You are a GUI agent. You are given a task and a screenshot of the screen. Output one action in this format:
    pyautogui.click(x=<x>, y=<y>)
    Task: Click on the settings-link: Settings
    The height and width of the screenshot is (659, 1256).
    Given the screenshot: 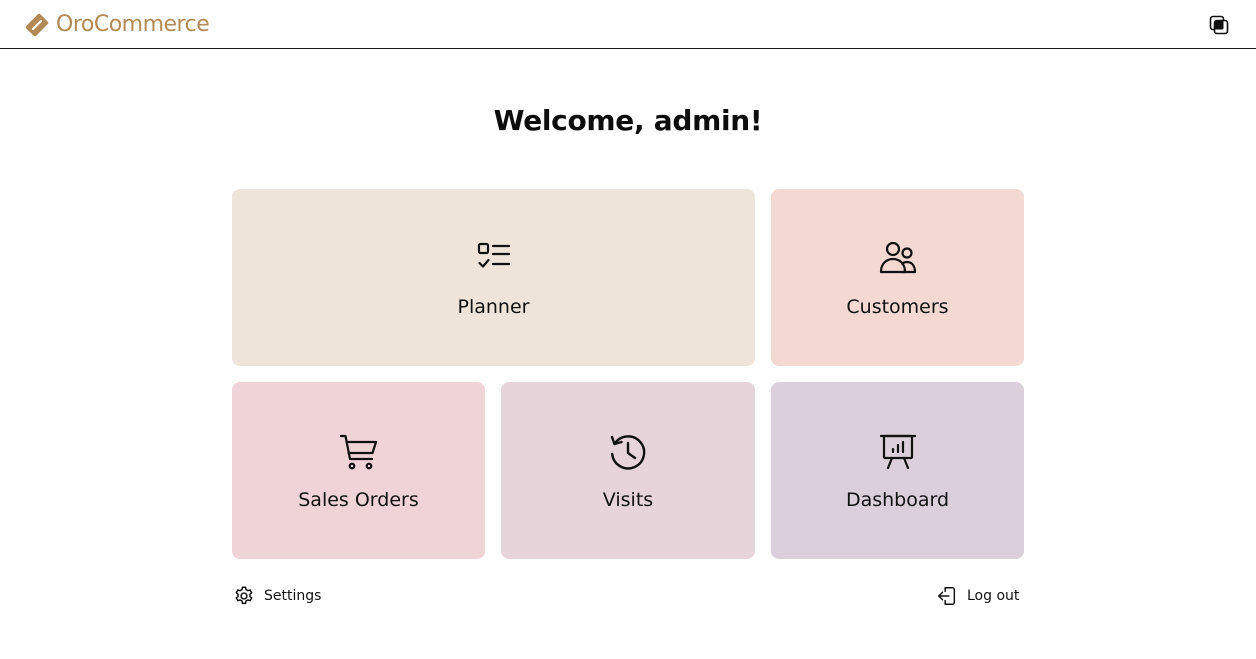 What is the action you would take?
    pyautogui.click(x=277, y=596)
    